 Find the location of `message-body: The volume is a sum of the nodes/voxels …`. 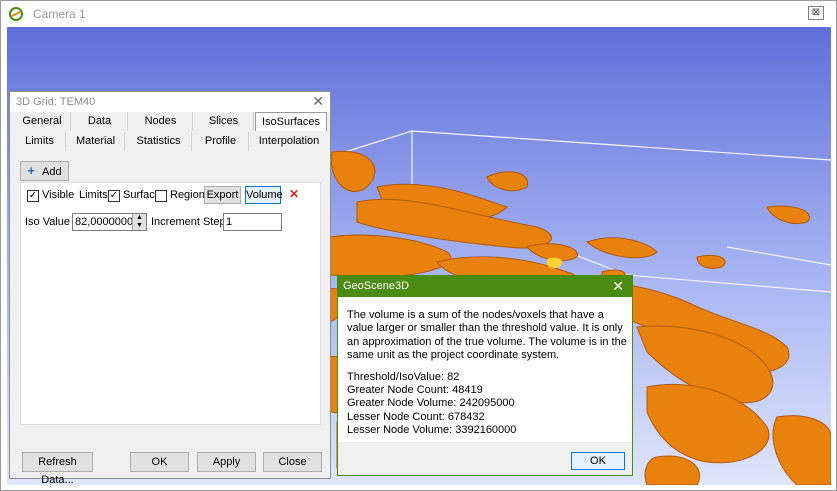

message-body: The volume is a sum of the nodes/voxels … is located at coordinates (487, 373).